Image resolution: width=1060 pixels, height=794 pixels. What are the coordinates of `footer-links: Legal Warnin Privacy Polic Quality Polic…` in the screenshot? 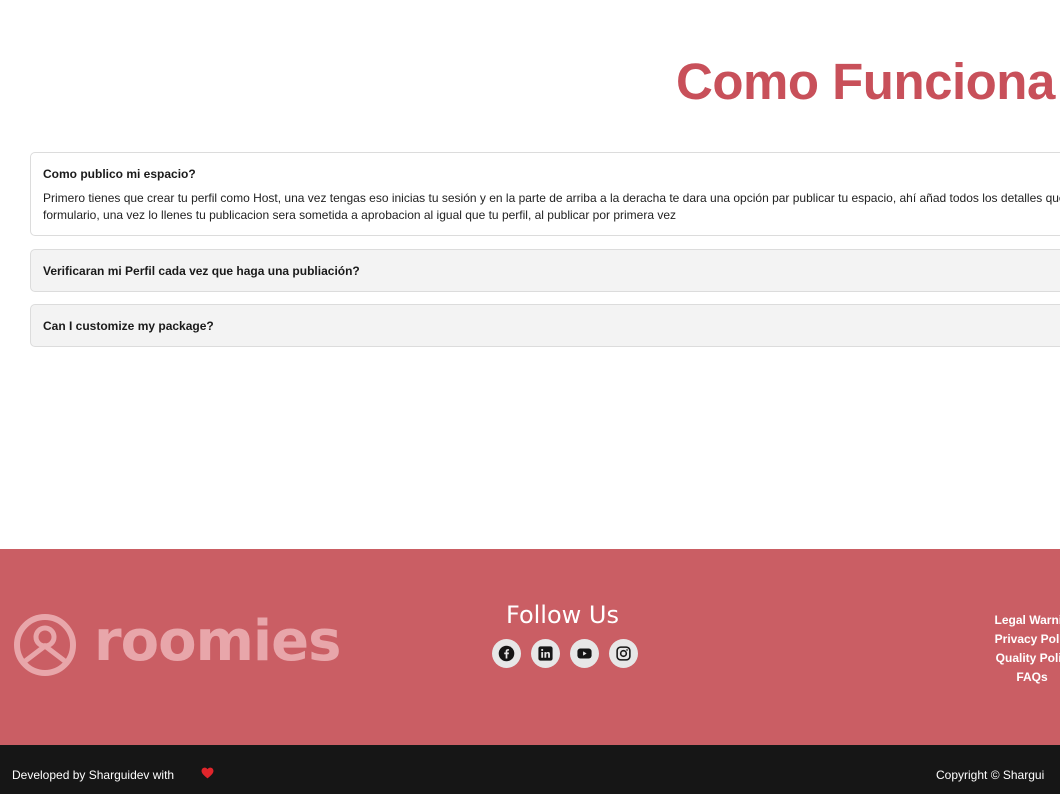 It's located at (1021, 649).